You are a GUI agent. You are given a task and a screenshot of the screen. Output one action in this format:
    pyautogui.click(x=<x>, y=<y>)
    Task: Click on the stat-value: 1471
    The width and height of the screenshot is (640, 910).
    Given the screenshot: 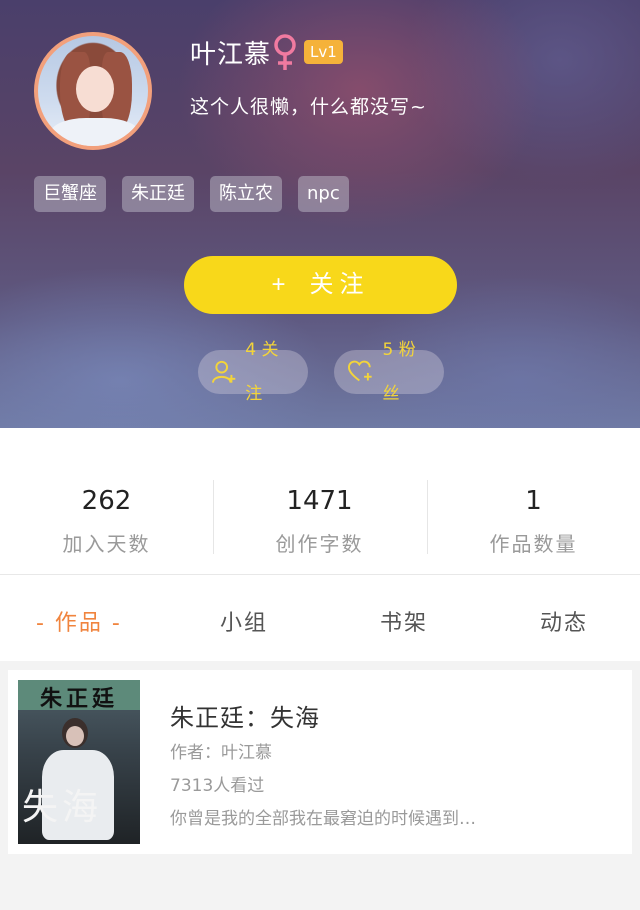 What is the action you would take?
    pyautogui.click(x=319, y=501)
    